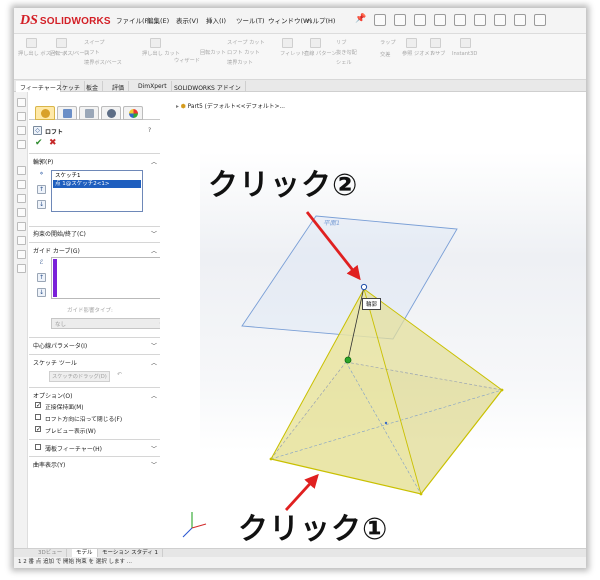  I want to click on revolve-boss-icon, so click(61, 43).